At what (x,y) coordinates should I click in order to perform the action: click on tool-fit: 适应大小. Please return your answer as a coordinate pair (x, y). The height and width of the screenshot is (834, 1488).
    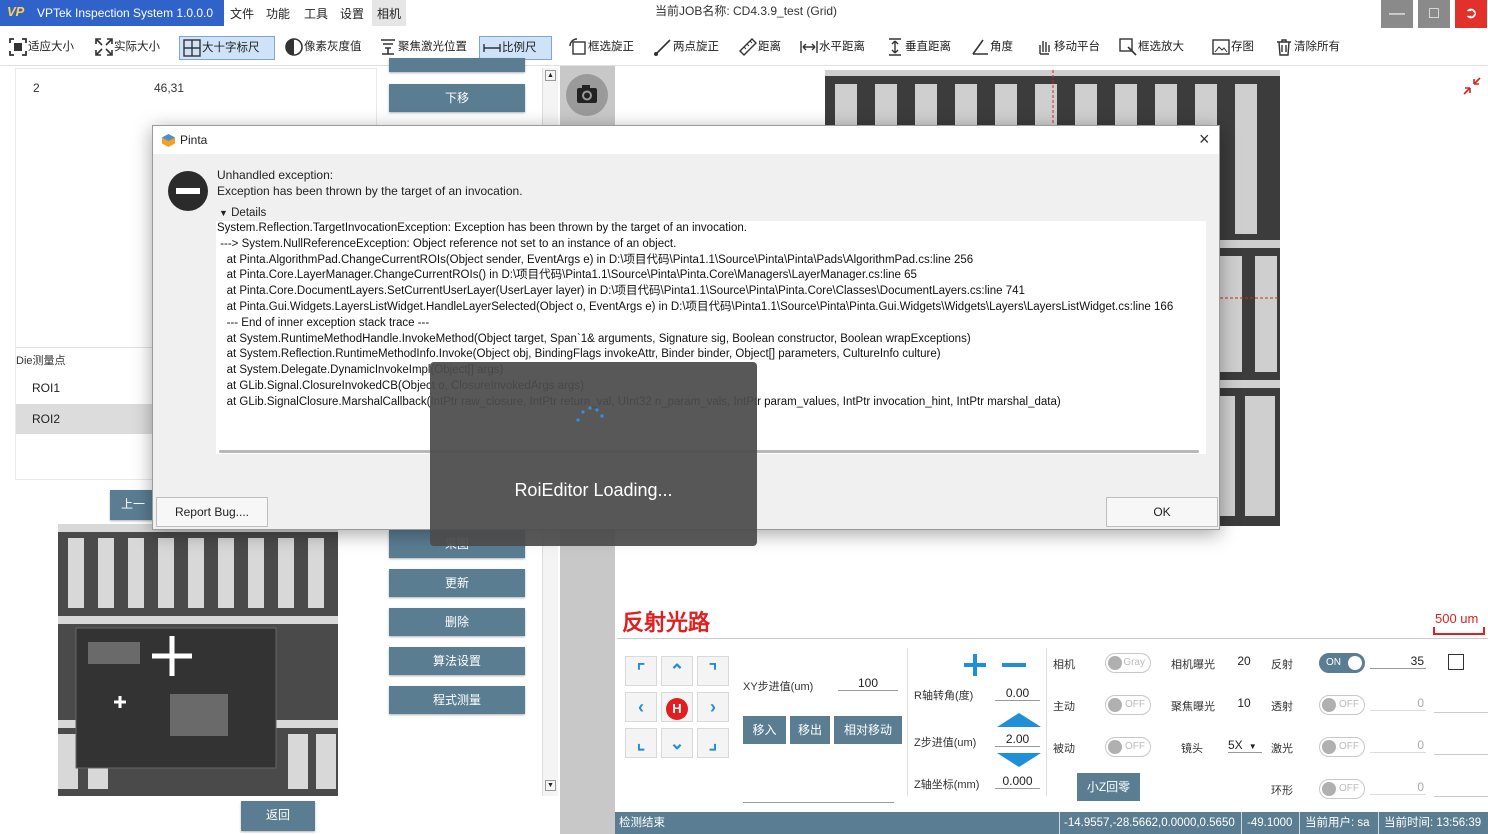
    Looking at the image, I should click on (40, 48).